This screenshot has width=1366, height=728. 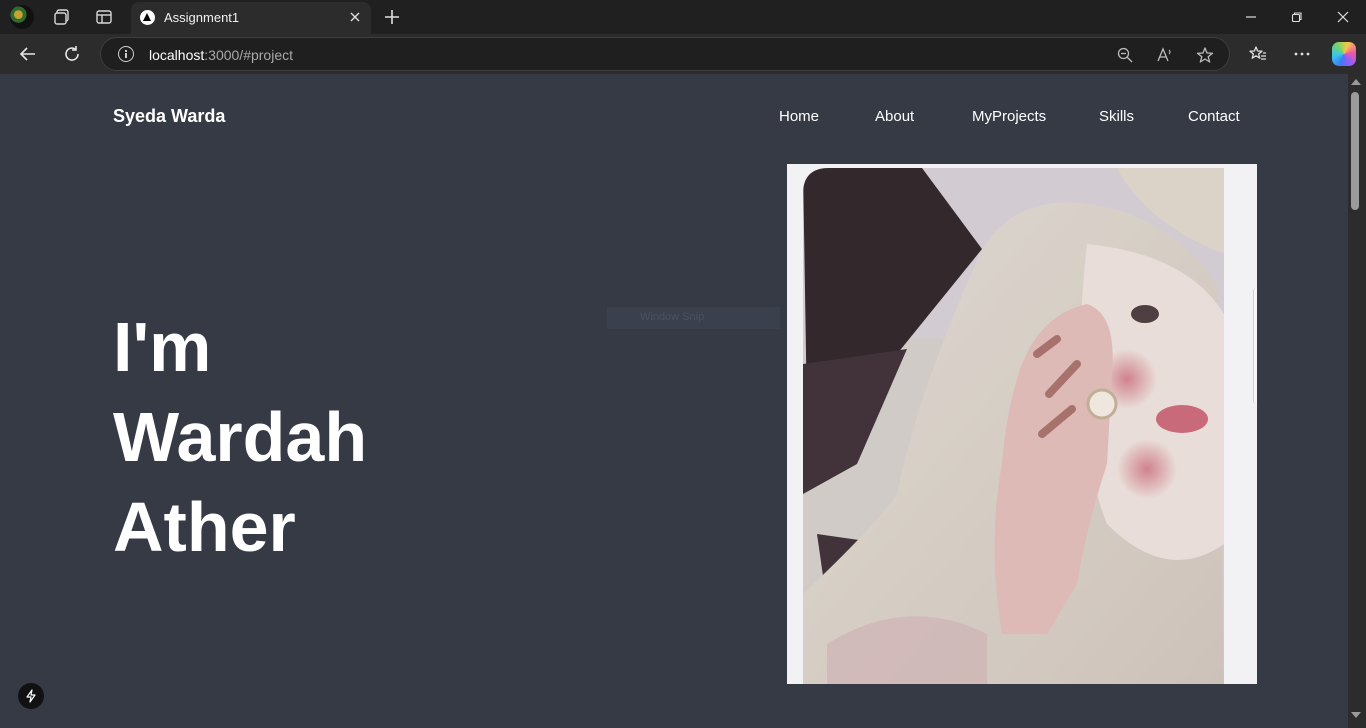 What do you see at coordinates (1297, 17) in the screenshot?
I see `restore-icon` at bounding box center [1297, 17].